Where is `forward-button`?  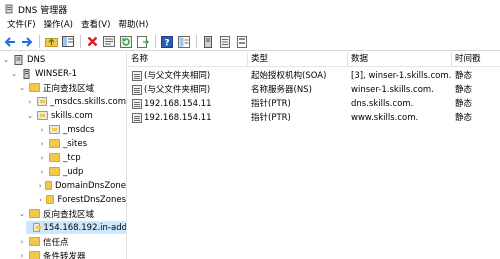
forward-button is located at coordinates (27, 42).